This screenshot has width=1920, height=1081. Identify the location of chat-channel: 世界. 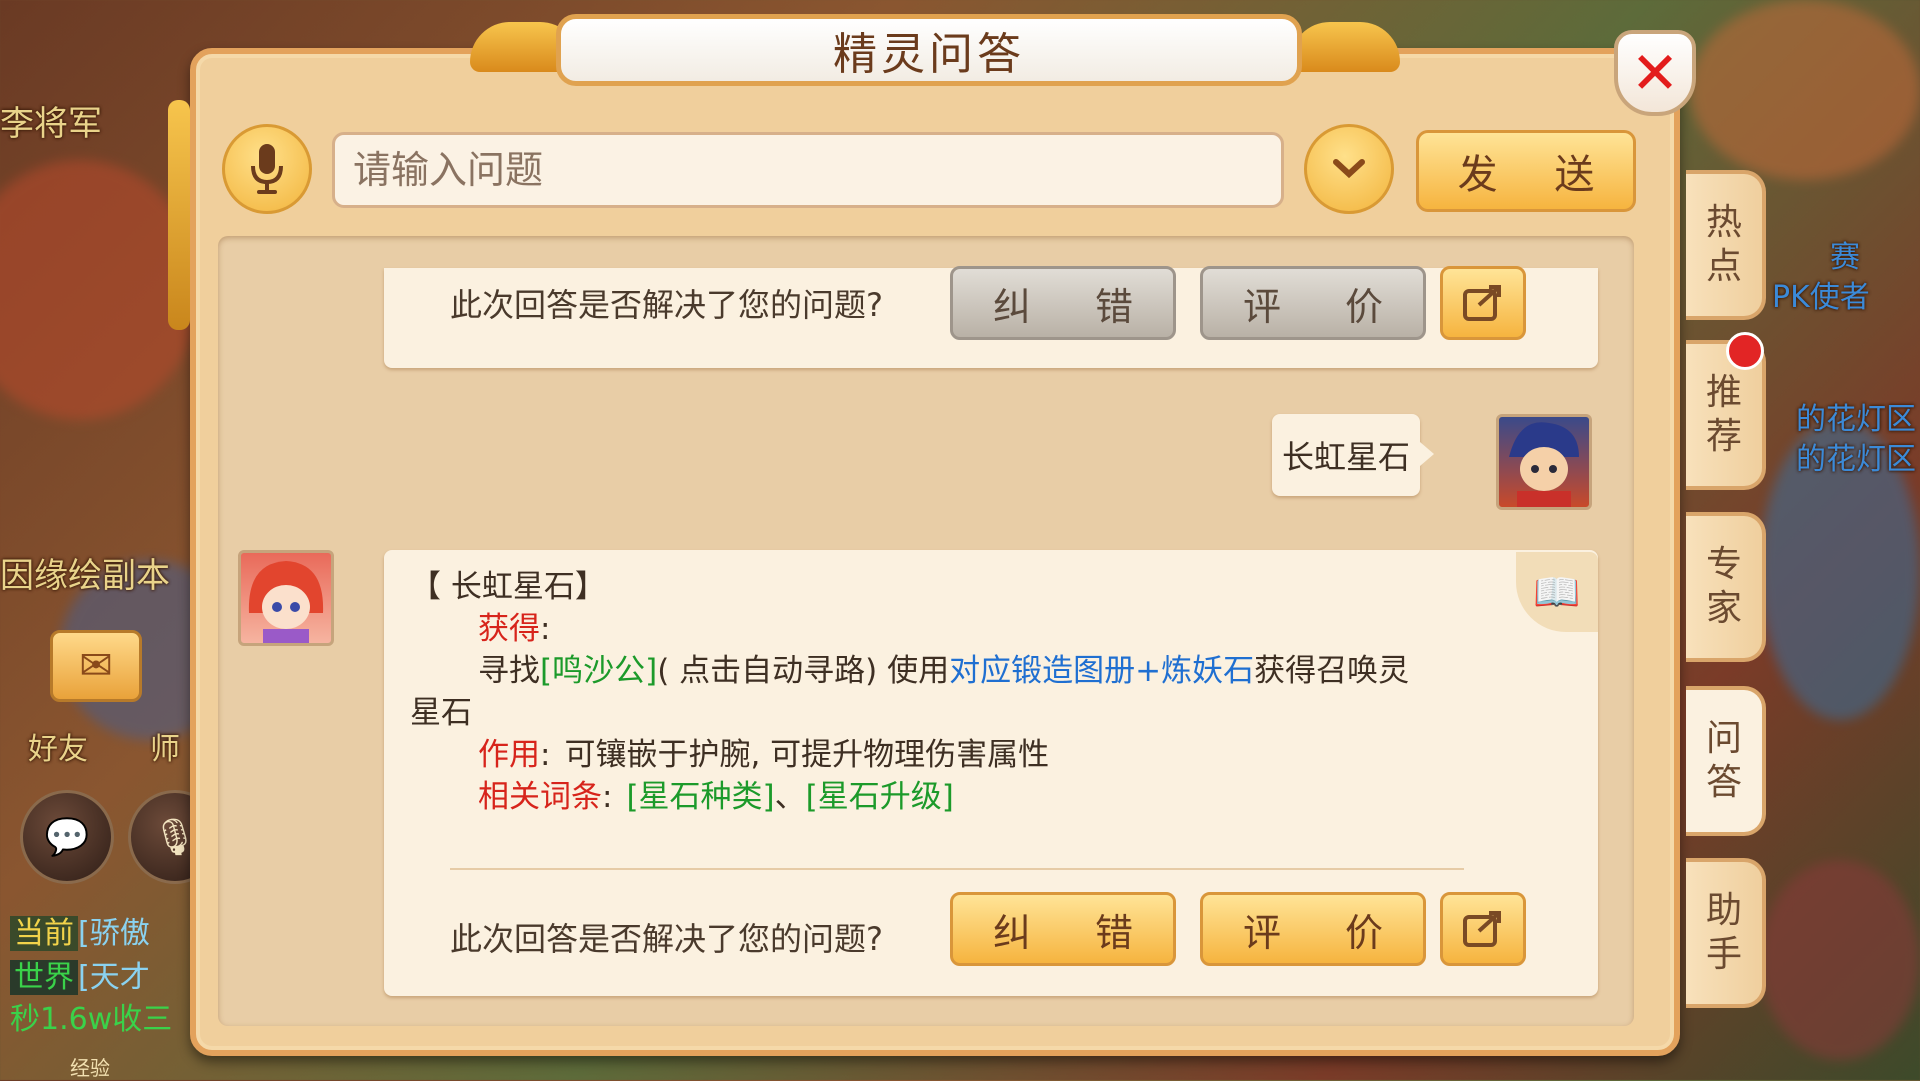
(44, 977).